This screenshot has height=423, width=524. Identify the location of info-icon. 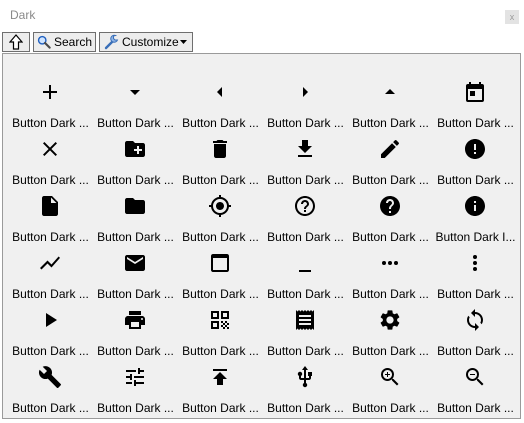
(475, 206).